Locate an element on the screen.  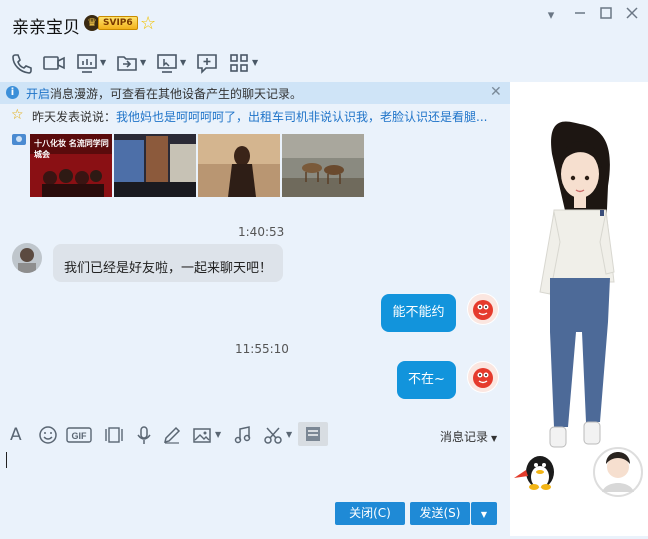
close-window-icon is located at coordinates (632, 16).